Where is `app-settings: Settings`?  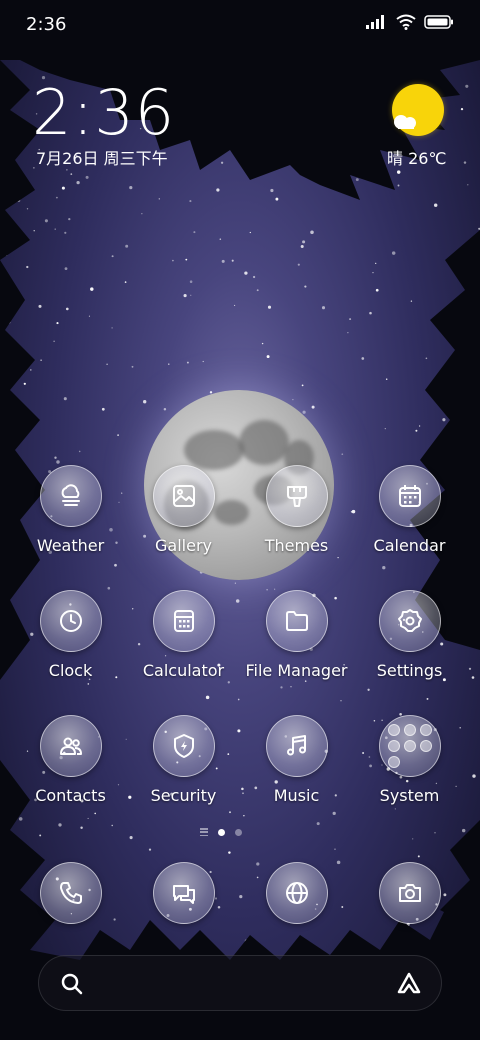
app-settings: Settings is located at coordinates (409, 645).